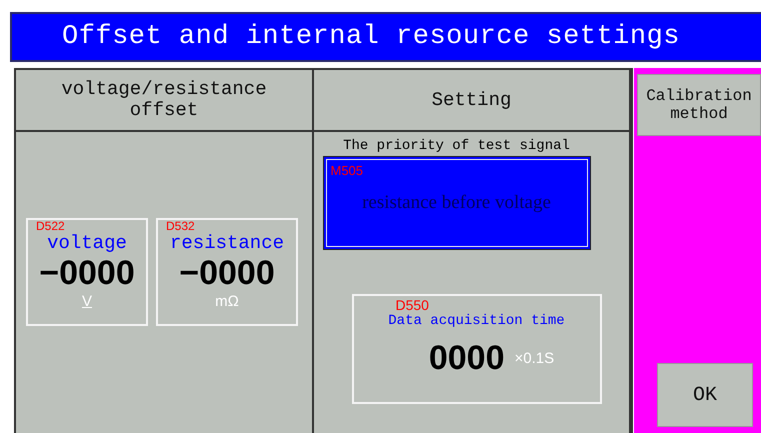 Image resolution: width=761 pixels, height=433 pixels. Describe the element at coordinates (466, 358) in the screenshot. I see `acquisition-value: 0000` at that location.